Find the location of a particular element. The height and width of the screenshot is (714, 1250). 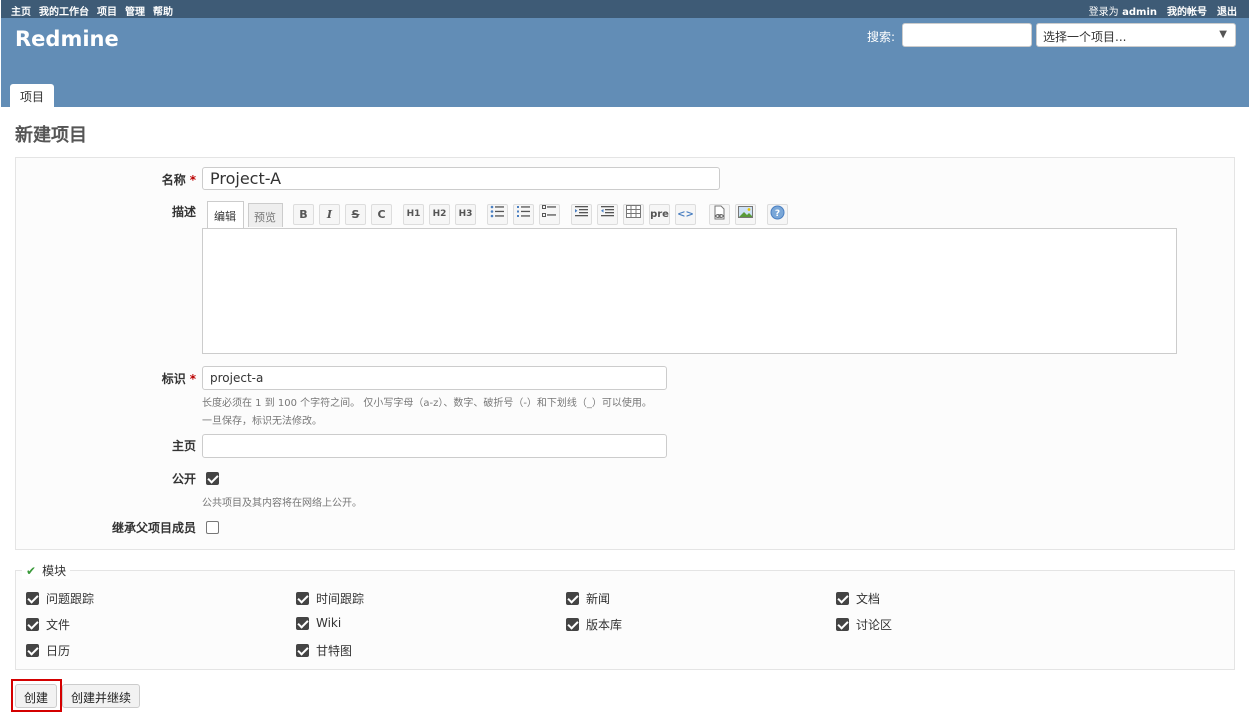

table-icon is located at coordinates (633, 214).